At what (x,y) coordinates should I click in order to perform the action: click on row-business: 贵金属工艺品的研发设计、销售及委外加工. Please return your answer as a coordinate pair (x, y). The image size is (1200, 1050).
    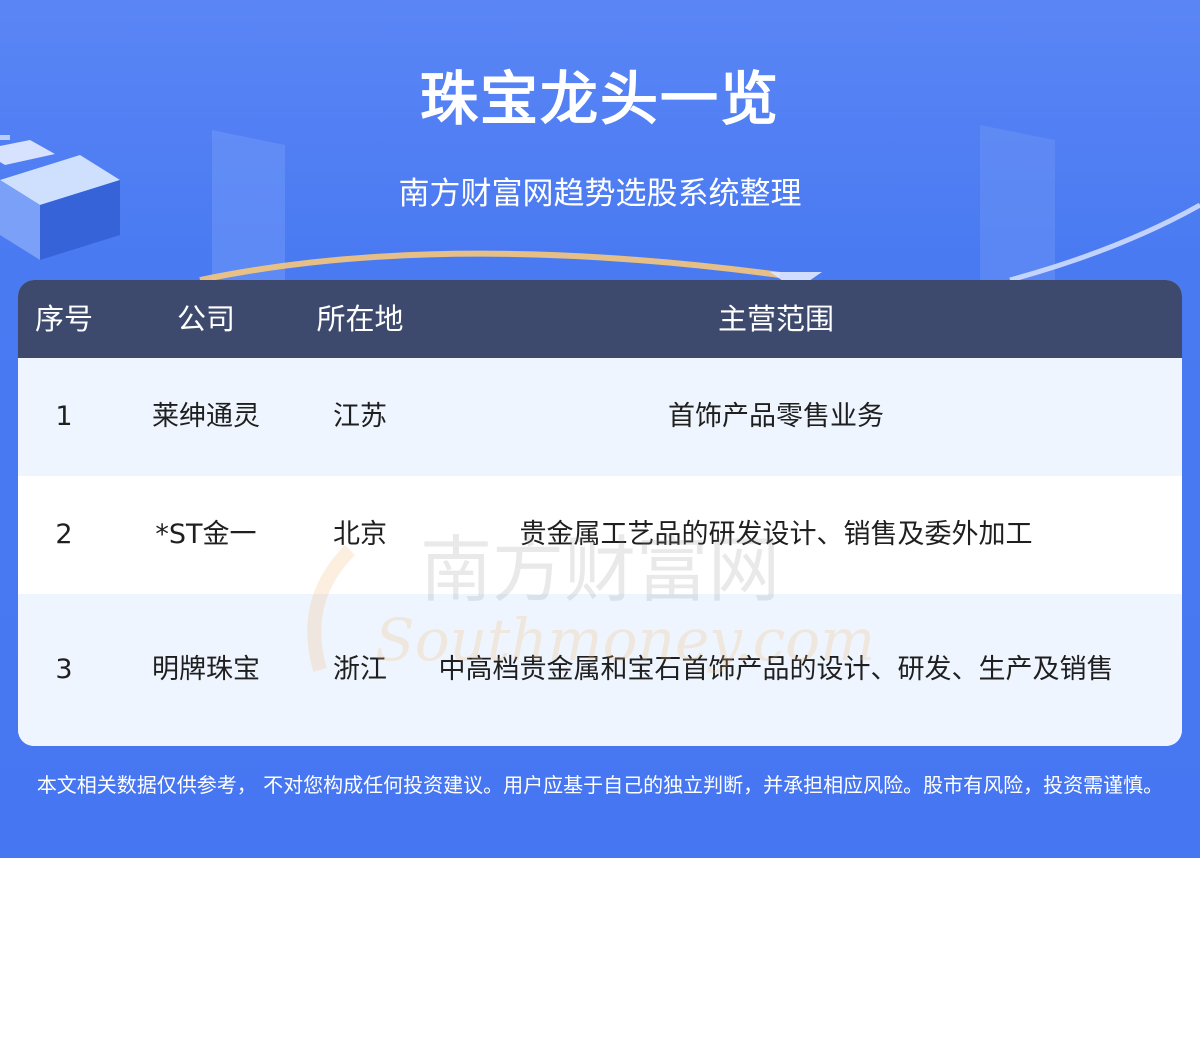
    Looking at the image, I should click on (776, 534).